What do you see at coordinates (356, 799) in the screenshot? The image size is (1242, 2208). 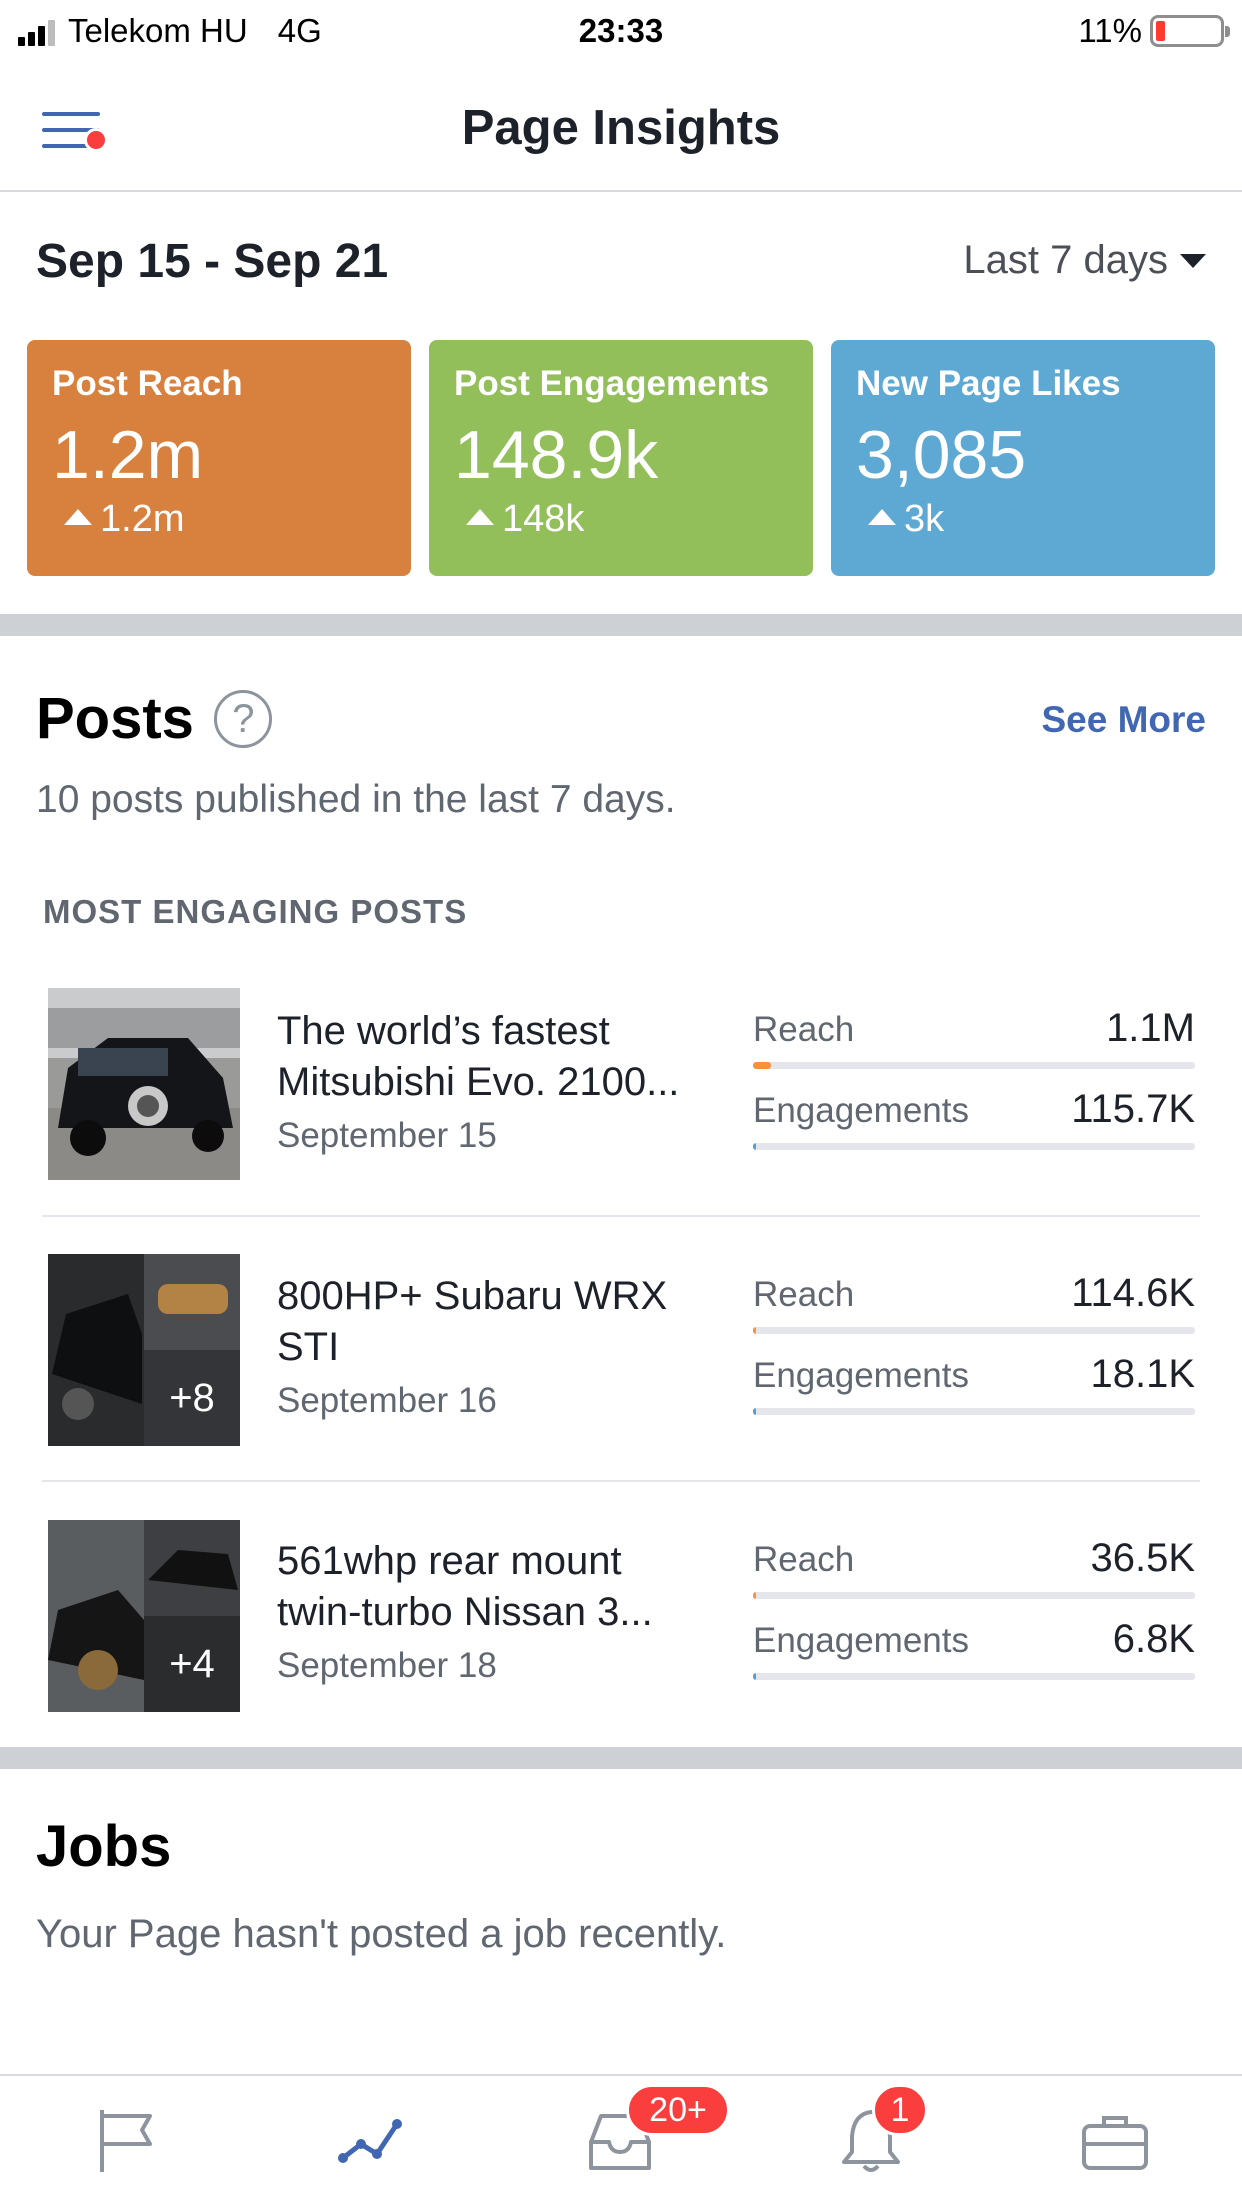 I see `posts-subtitle: 10 posts published in the last 7 days.` at bounding box center [356, 799].